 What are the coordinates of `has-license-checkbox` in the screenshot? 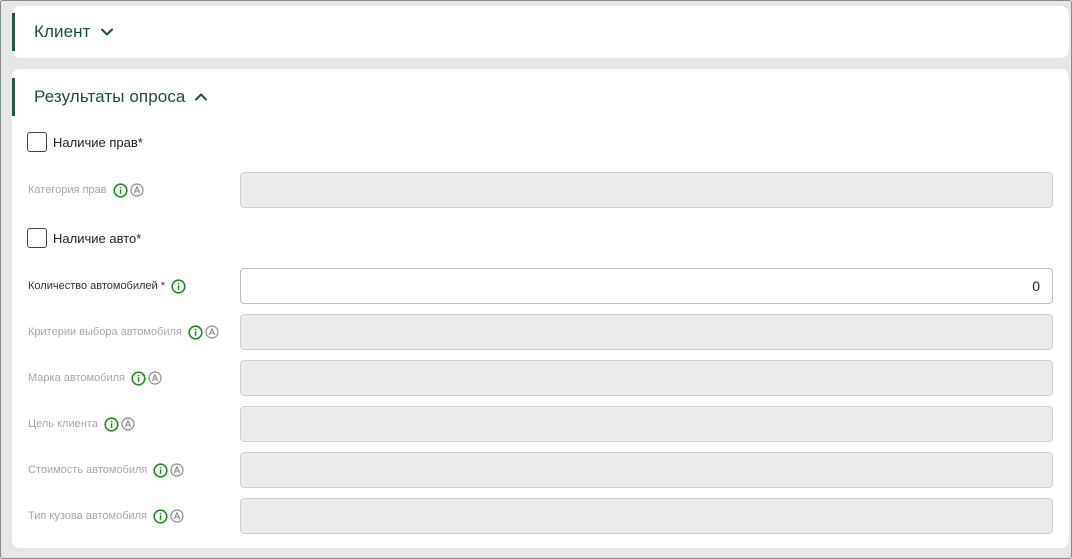 It's located at (37, 142).